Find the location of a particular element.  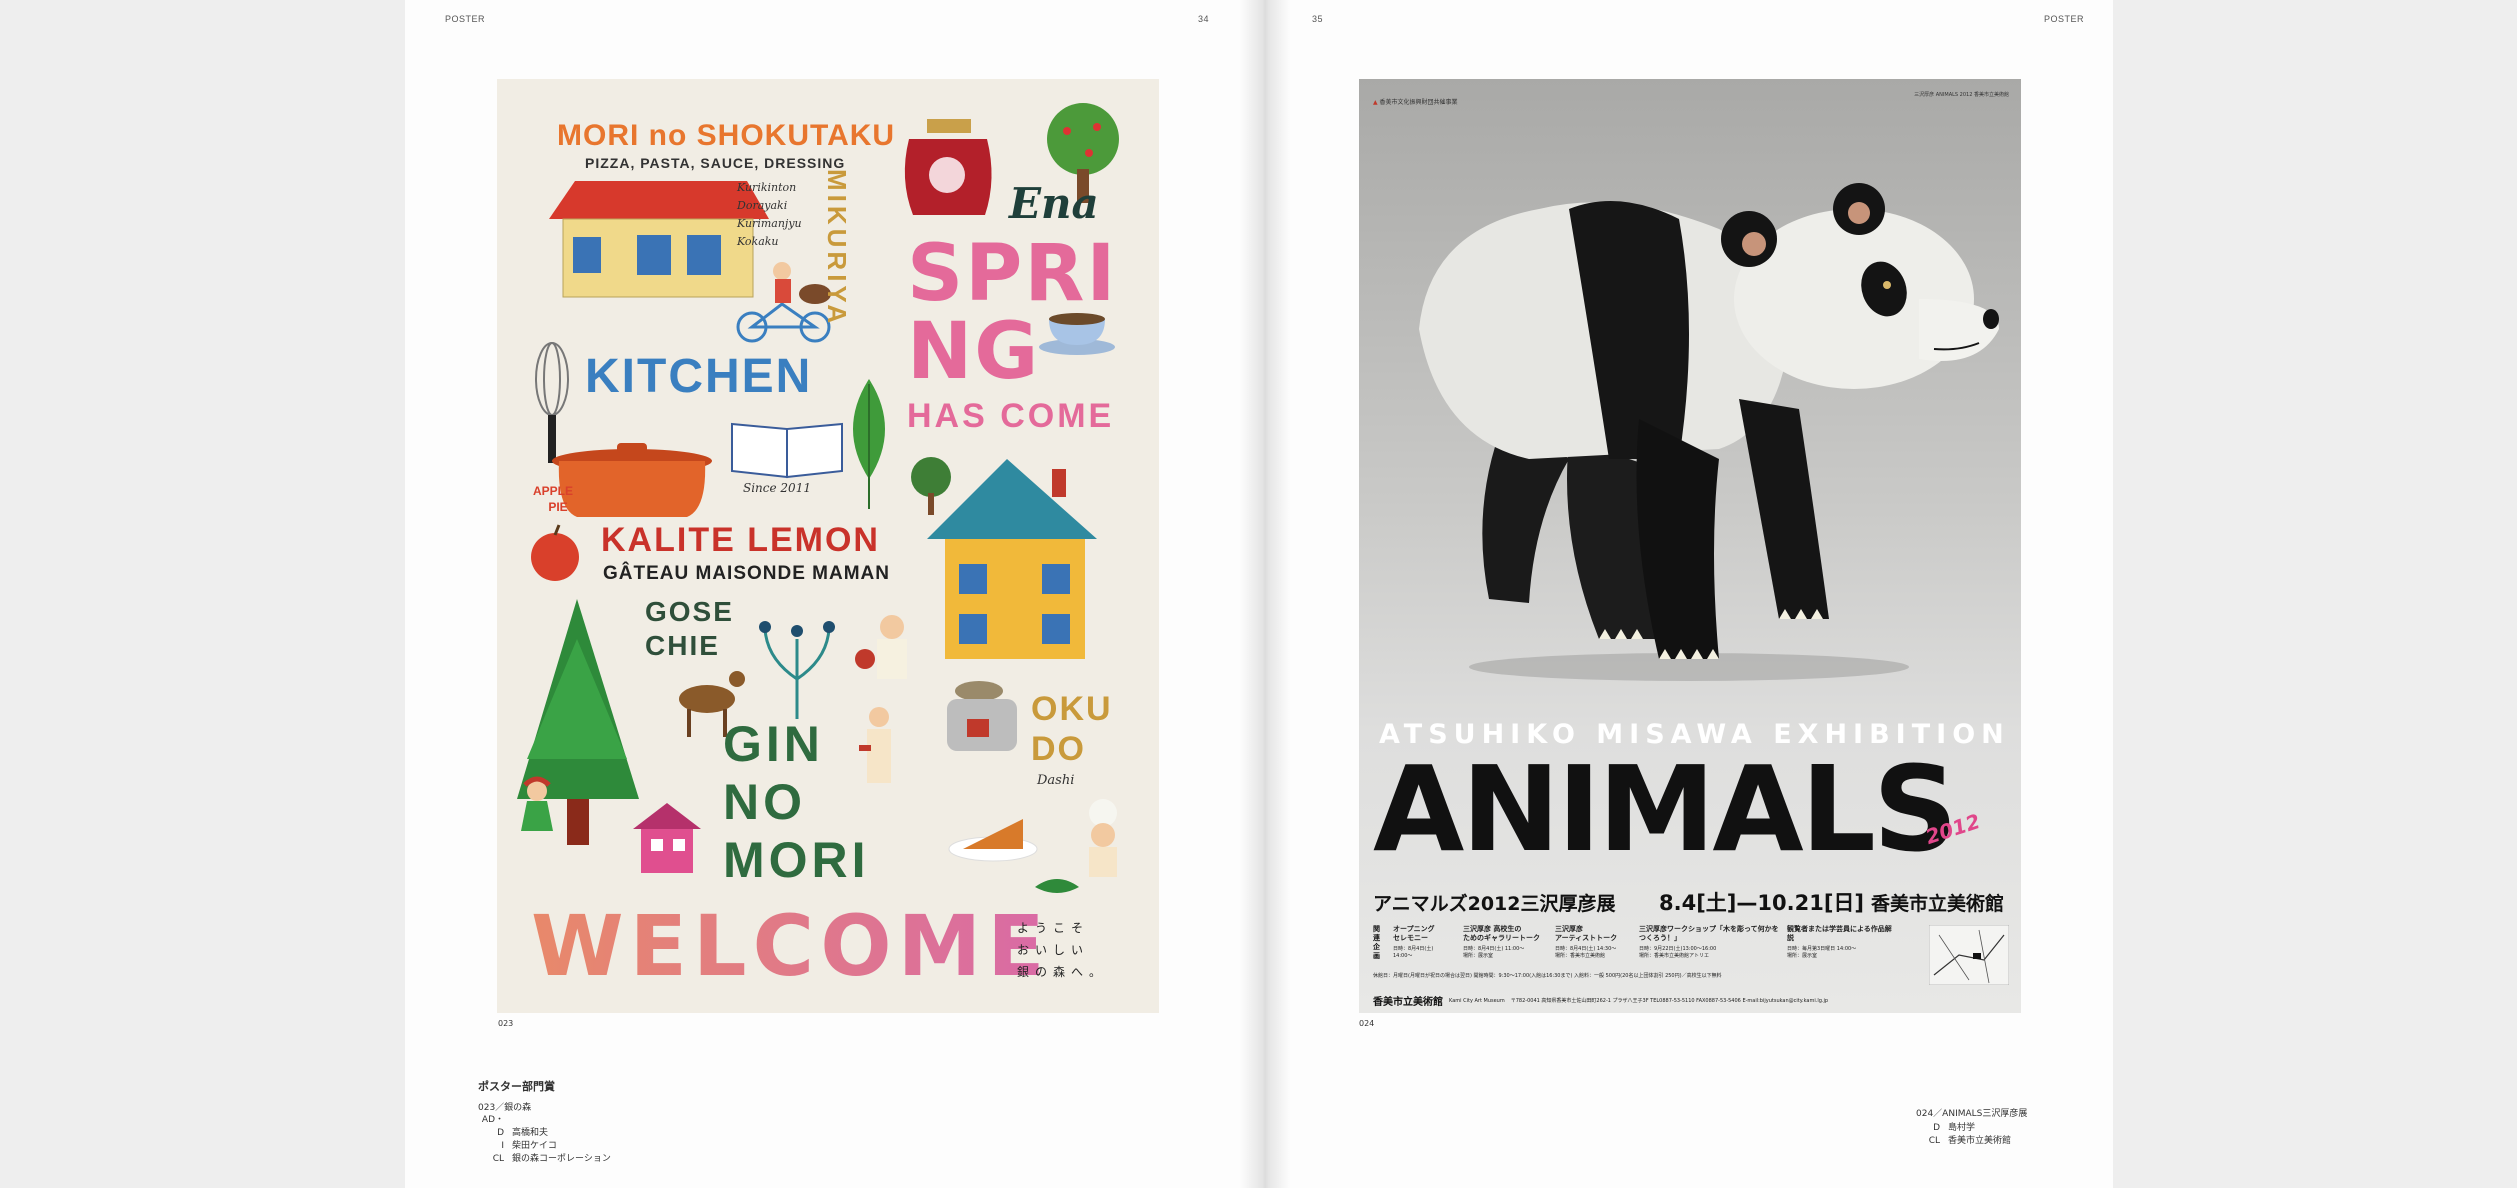

sweets-item: Kokaku is located at coordinates (758, 241).